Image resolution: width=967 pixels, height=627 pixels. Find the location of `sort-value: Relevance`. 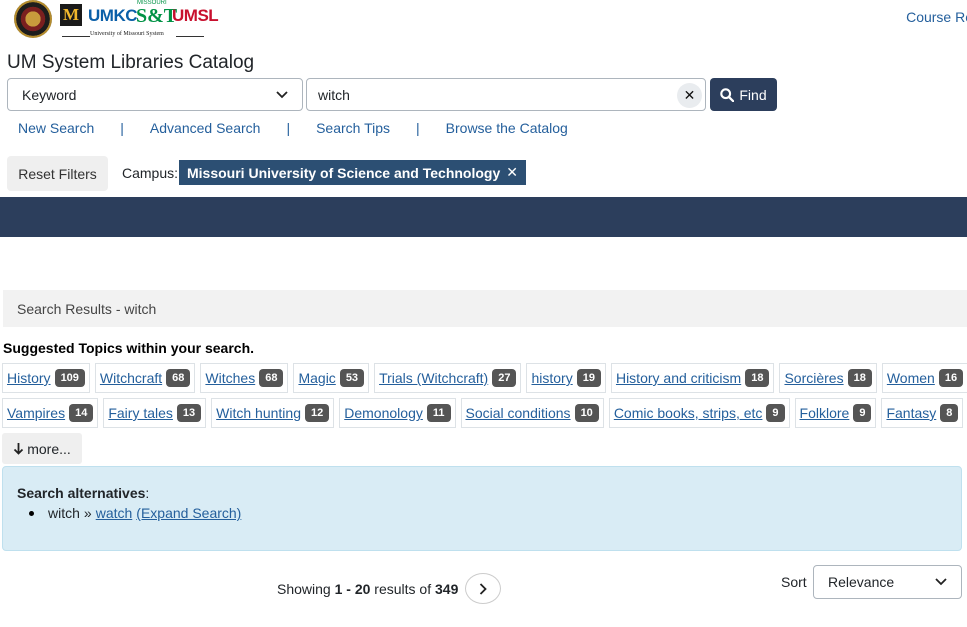

sort-value: Relevance is located at coordinates (861, 582).